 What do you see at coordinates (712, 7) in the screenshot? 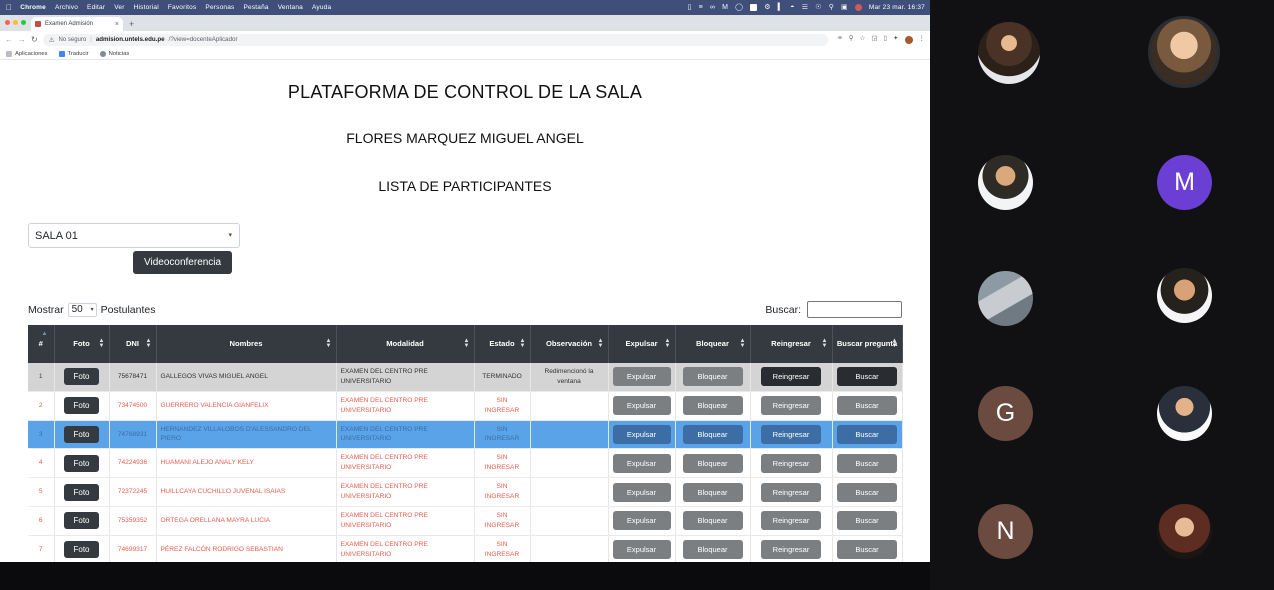
I see `link-icon: ∞` at bounding box center [712, 7].